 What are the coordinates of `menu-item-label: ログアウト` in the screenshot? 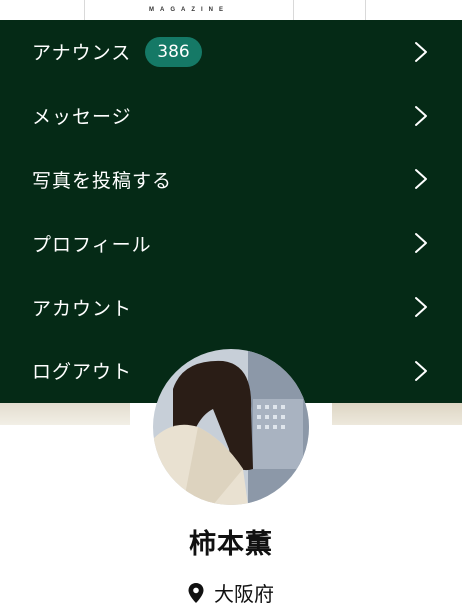 It's located at (82, 372).